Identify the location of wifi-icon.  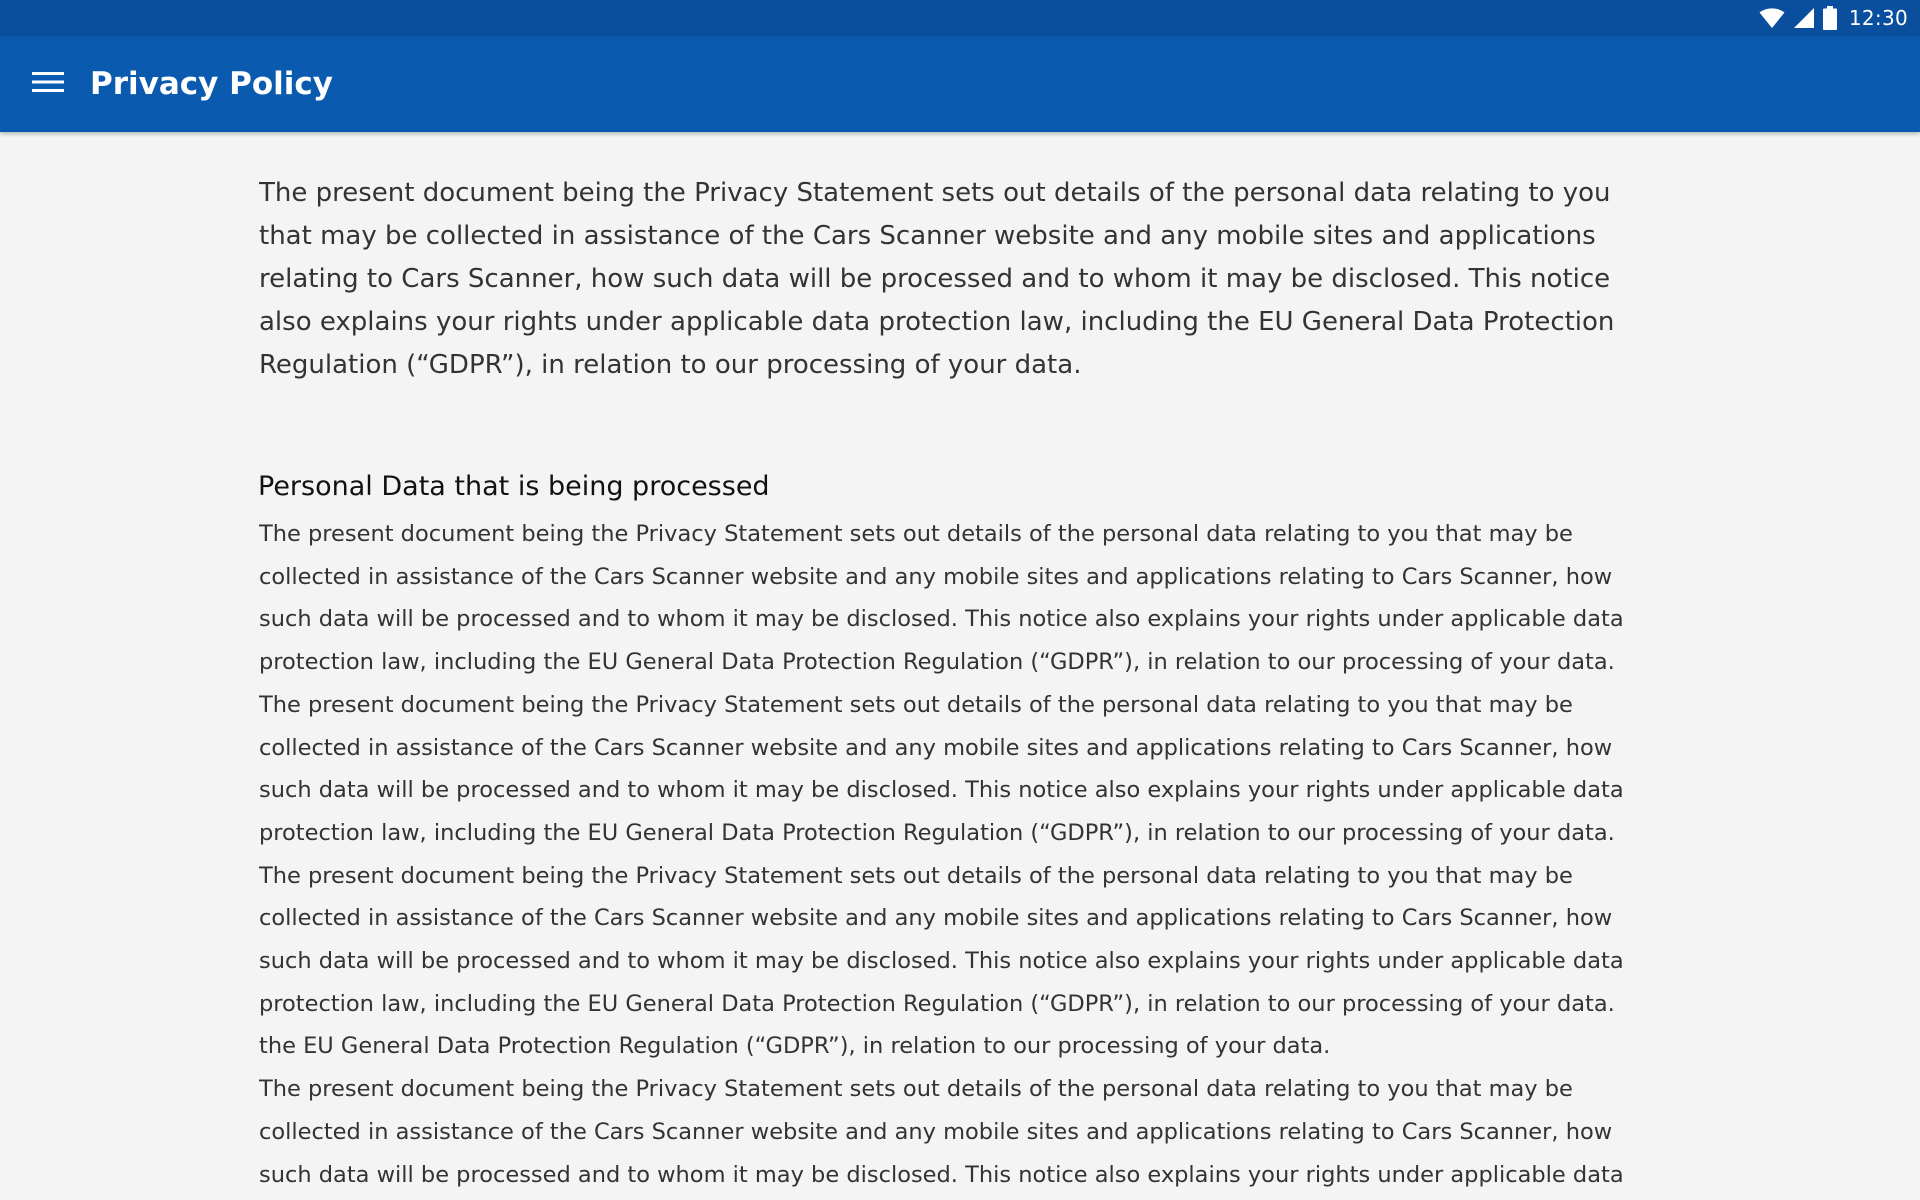
(1772, 18).